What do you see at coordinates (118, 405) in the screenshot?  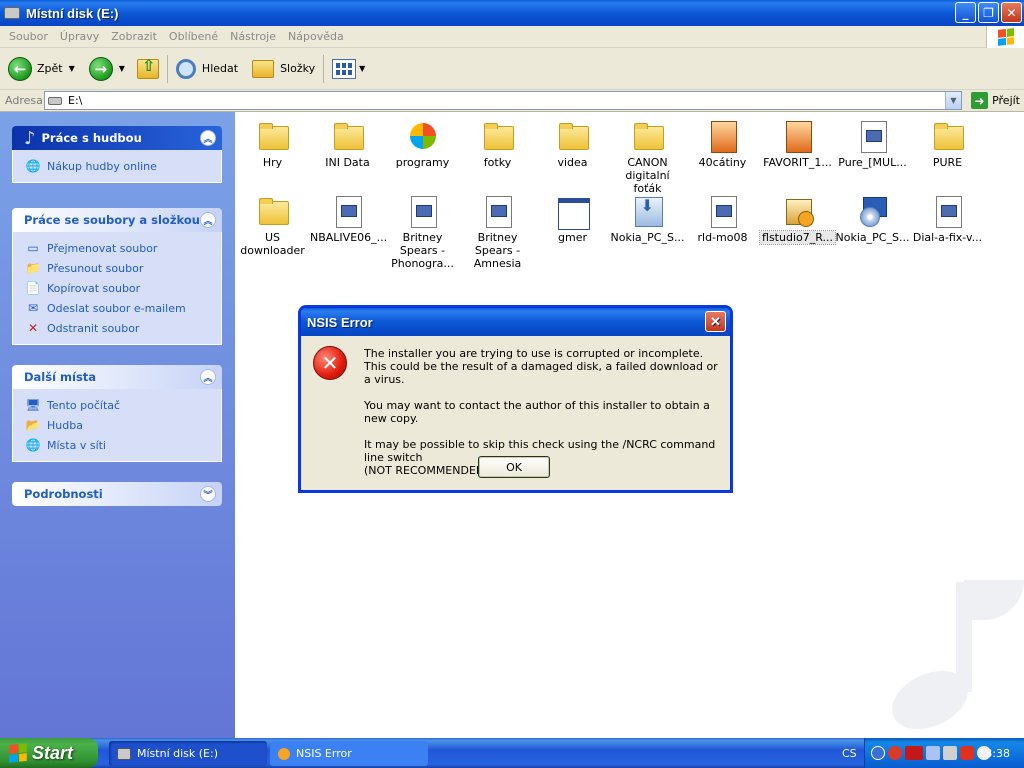 I see `my-computer-link: 🖥 Tento počítač` at bounding box center [118, 405].